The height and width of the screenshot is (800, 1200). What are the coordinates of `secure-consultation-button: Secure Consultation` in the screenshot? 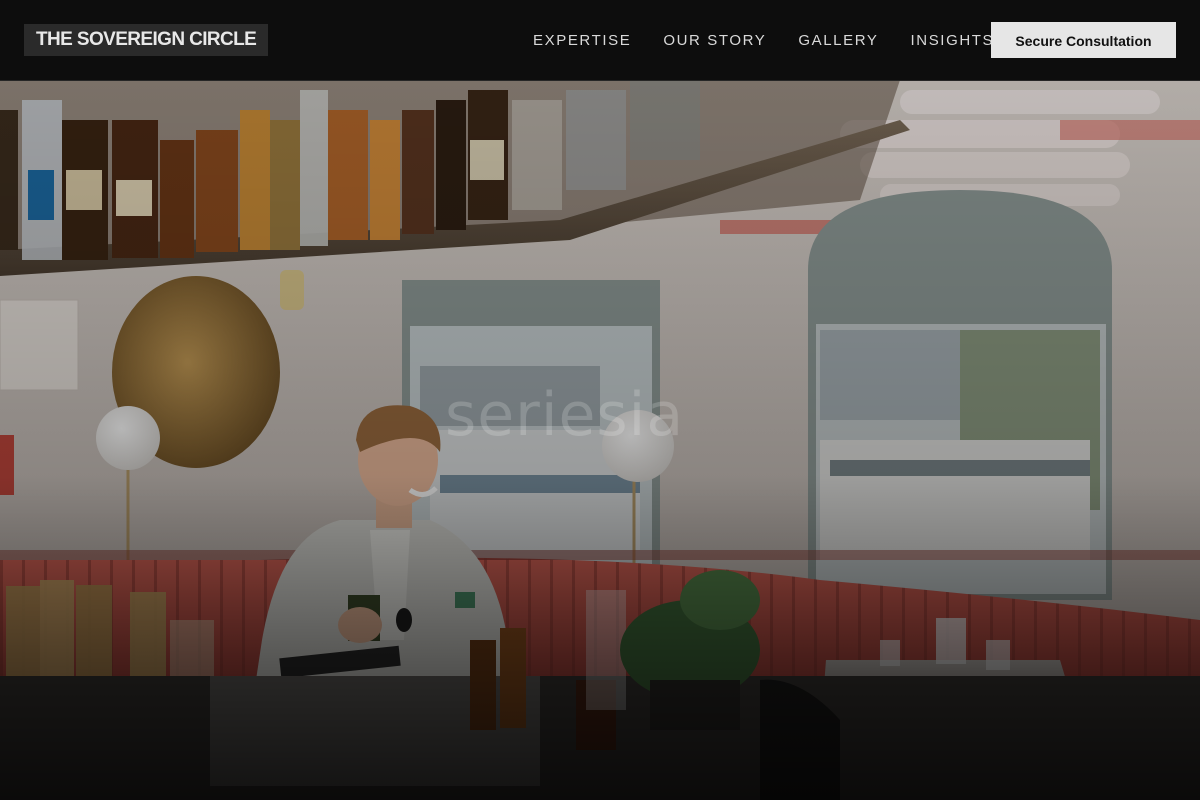 It's located at (1083, 40).